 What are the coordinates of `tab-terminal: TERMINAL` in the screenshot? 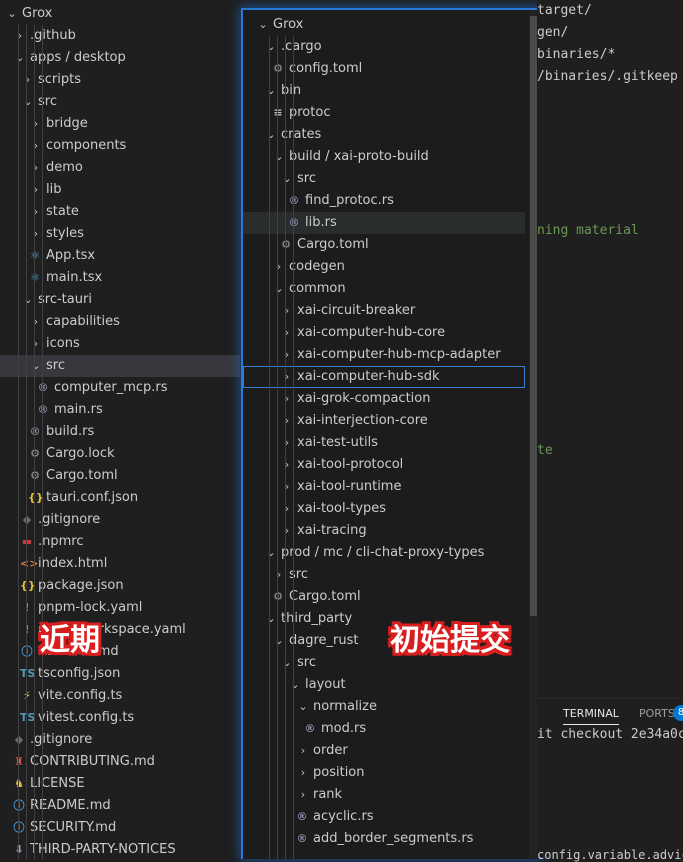 It's located at (591, 716).